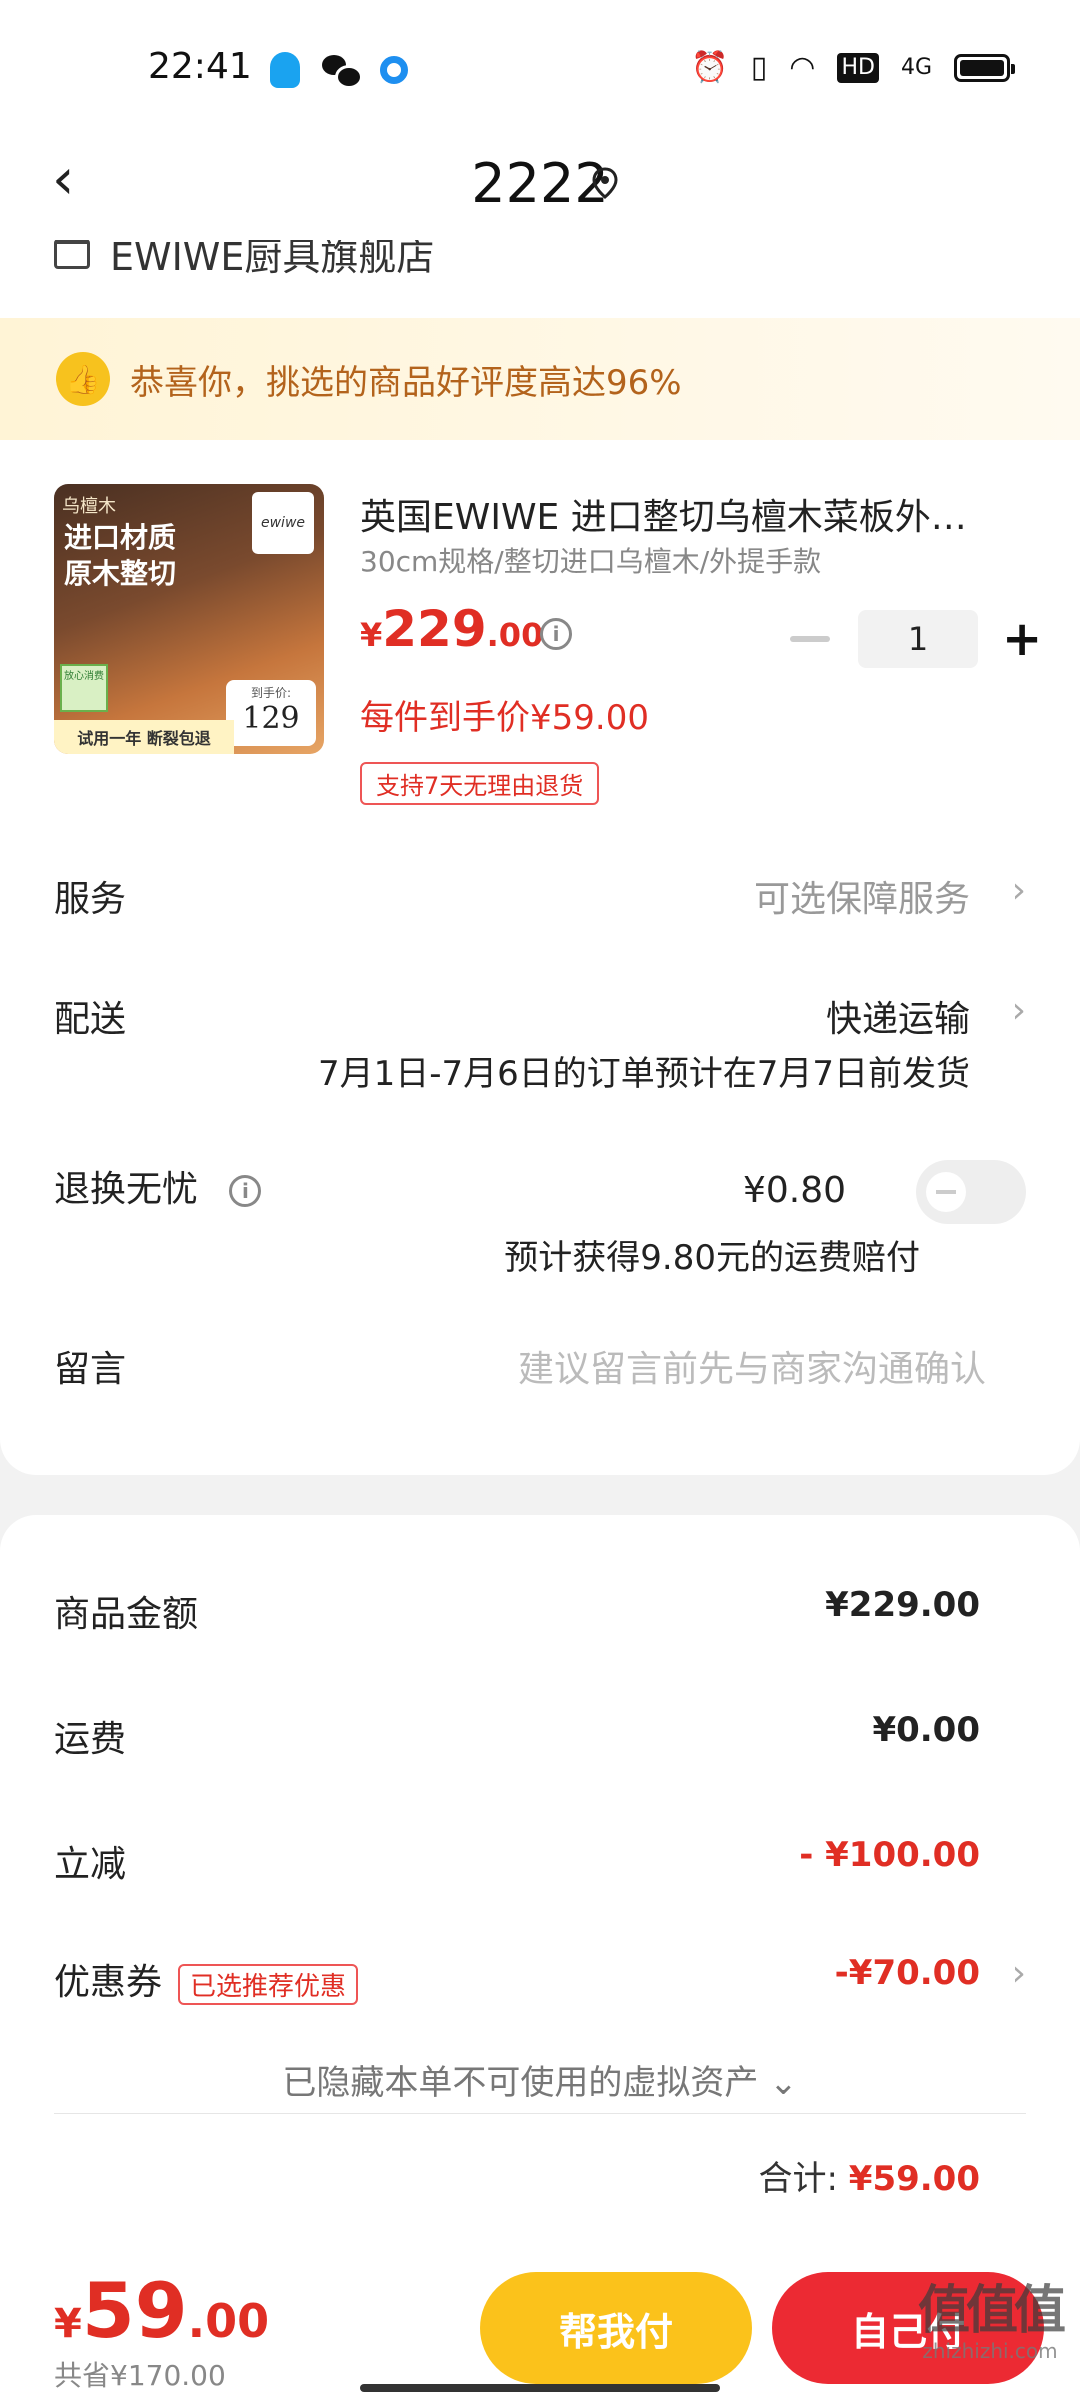  I want to click on app-notification-icon, so click(394, 70).